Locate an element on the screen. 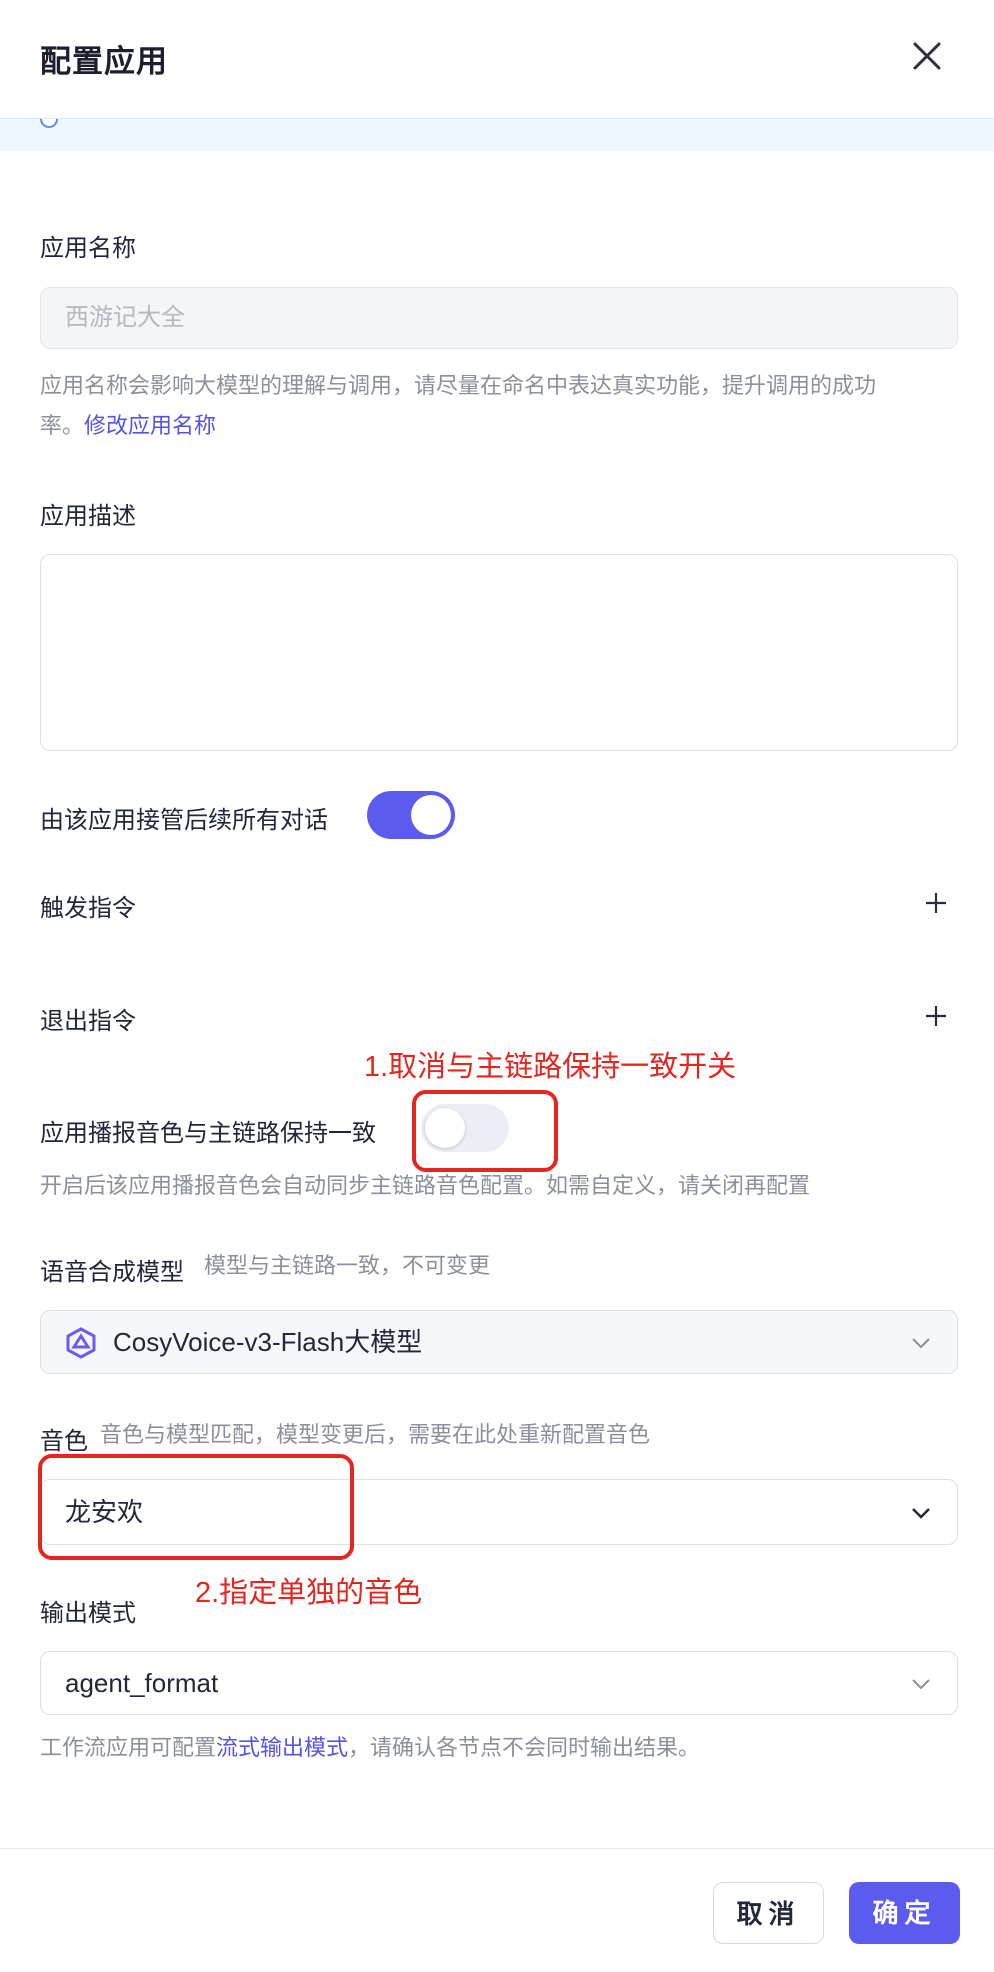 This screenshot has height=1972, width=994. tts-model-hint: 模型与主链路一致，不可变更 is located at coordinates (347, 1265).